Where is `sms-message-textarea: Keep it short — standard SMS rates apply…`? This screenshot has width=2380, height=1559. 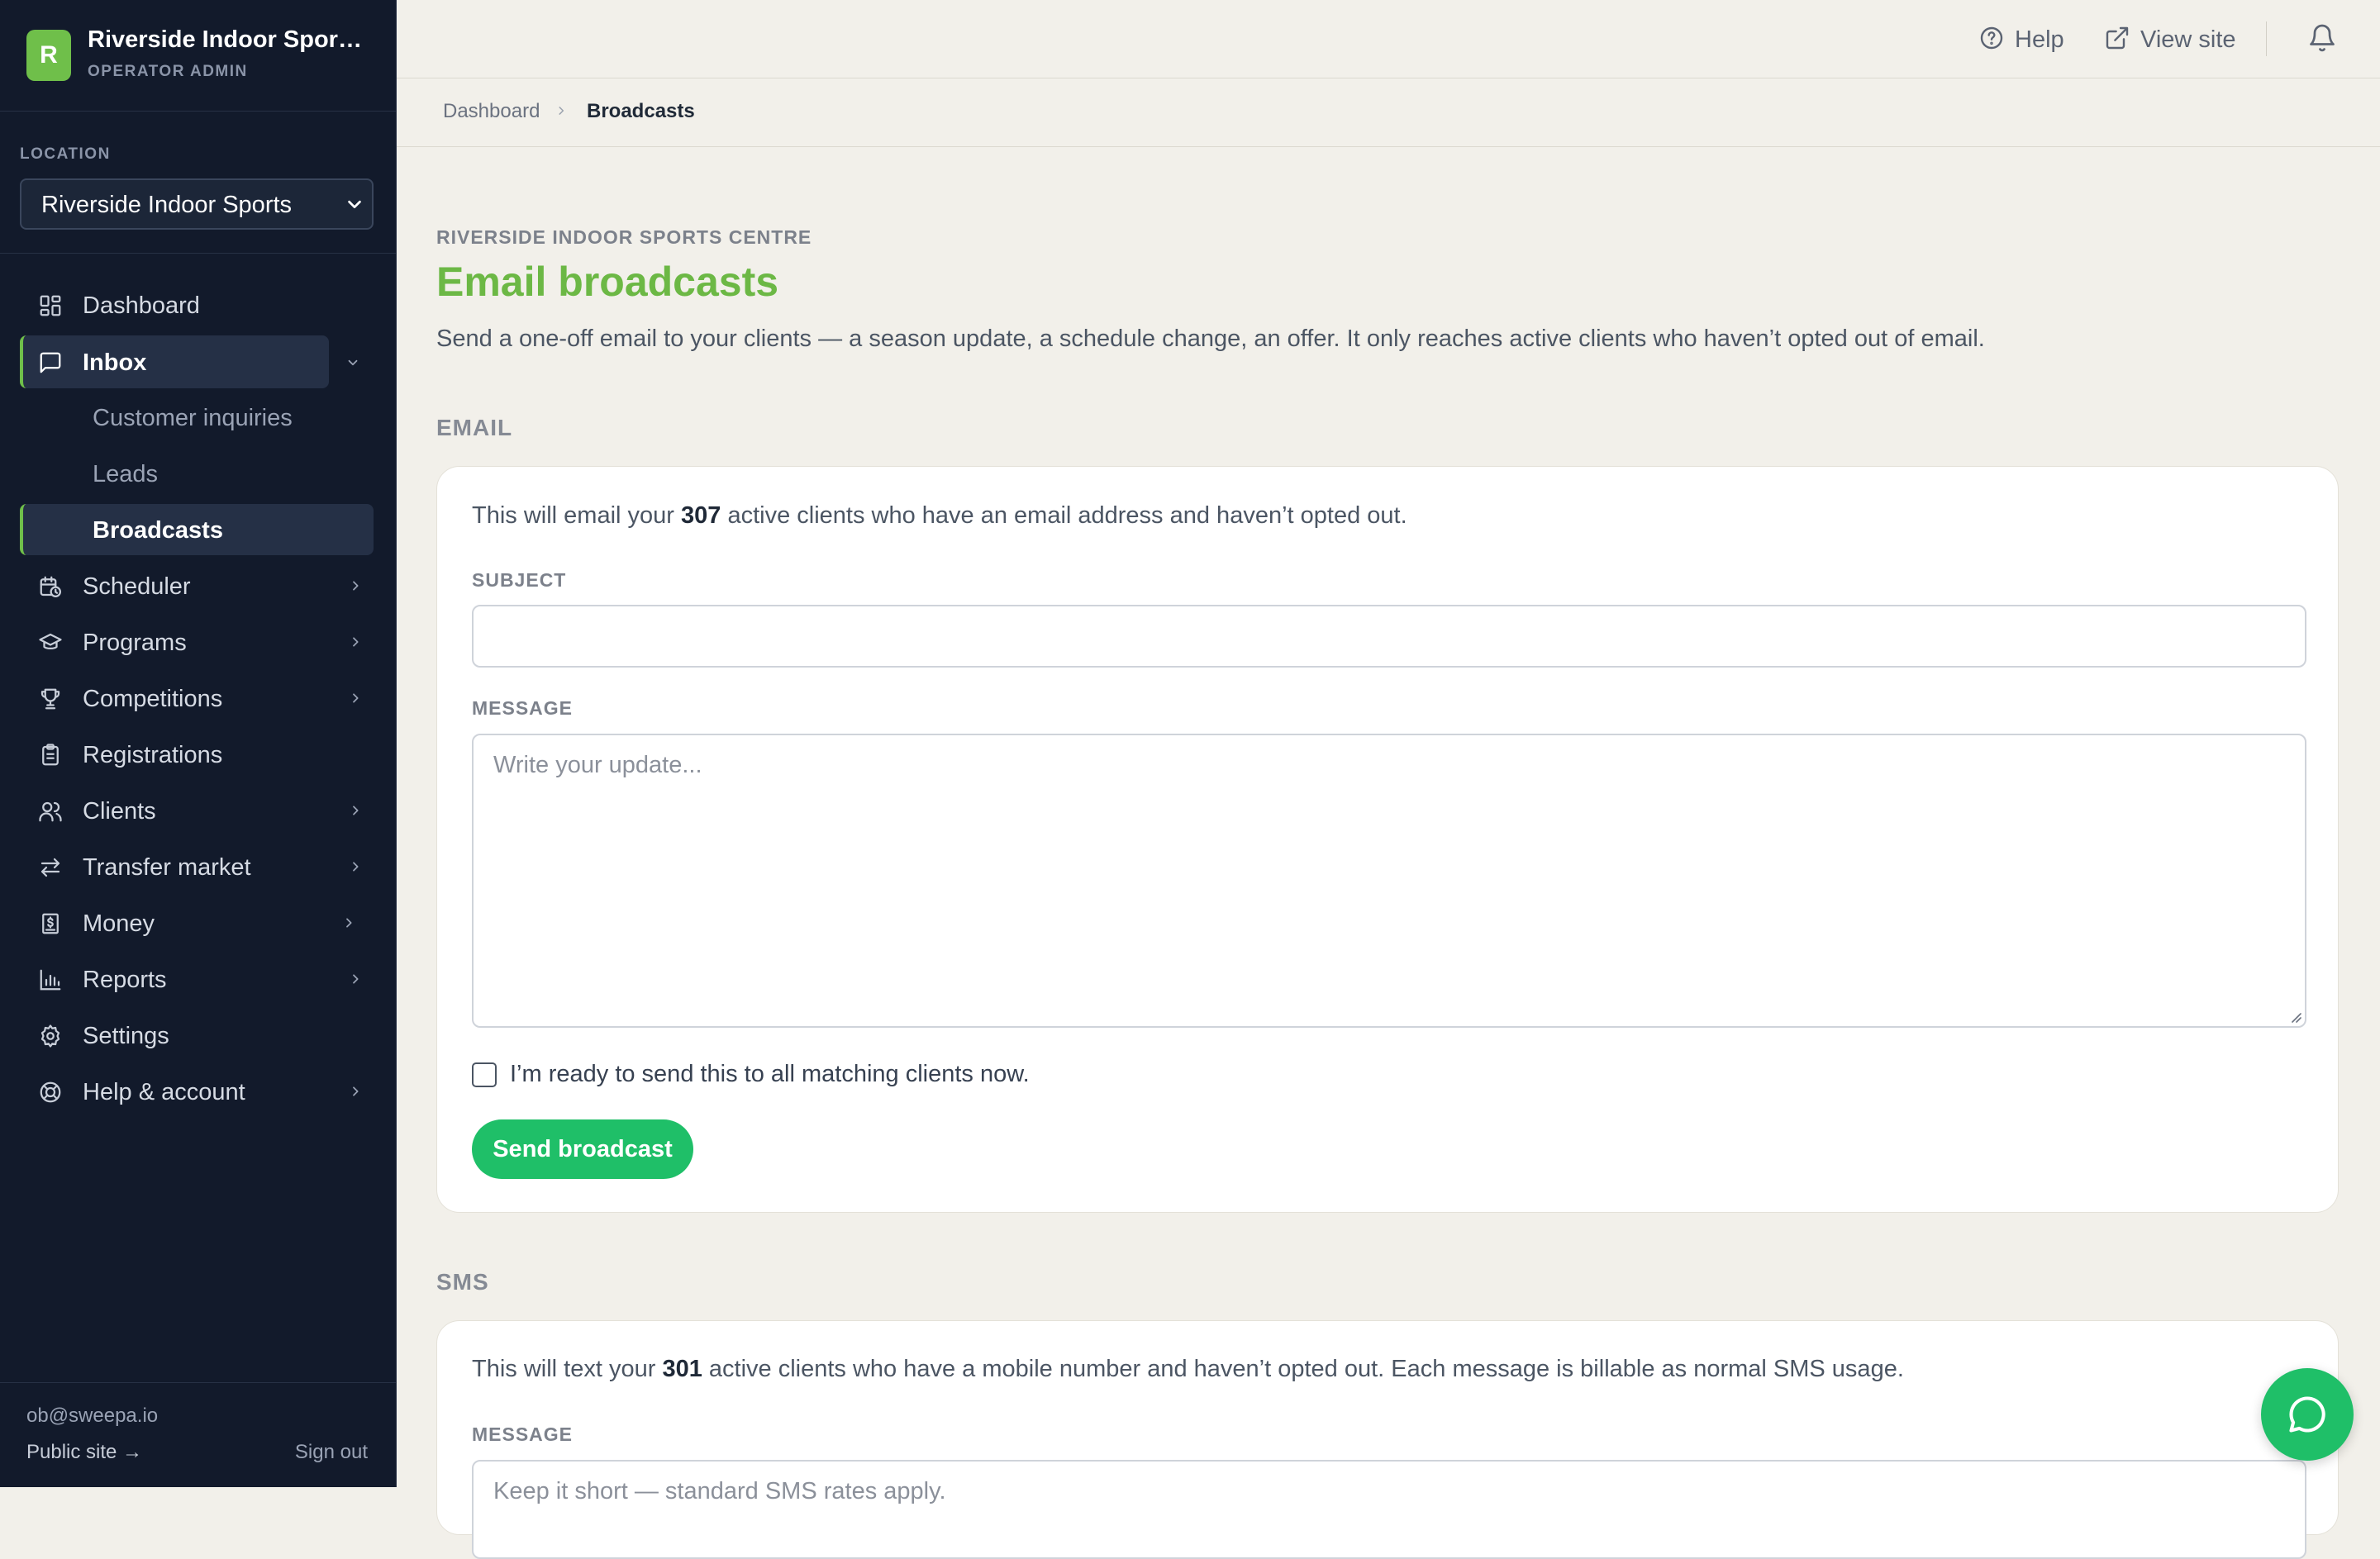 sms-message-textarea: Keep it short — standard SMS rates apply… is located at coordinates (1389, 1509).